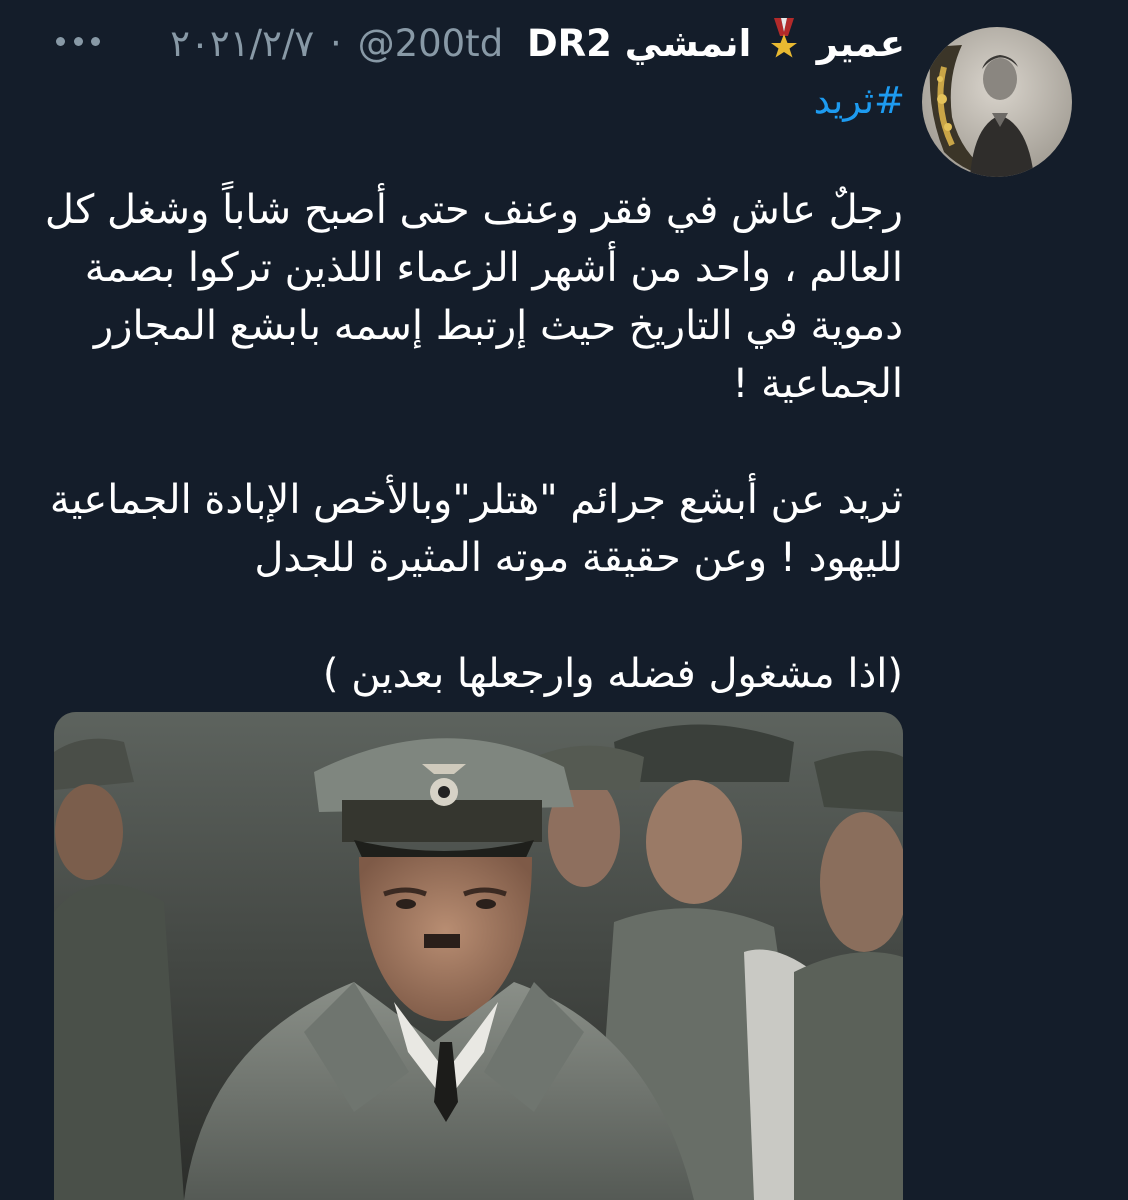 The image size is (1128, 1200). Describe the element at coordinates (78, 41) in the screenshot. I see `more-options-icon` at that location.